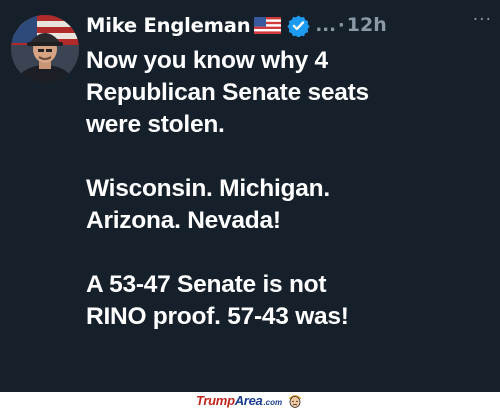 The height and width of the screenshot is (409, 500). Describe the element at coordinates (206, 284) in the screenshot. I see `post-line: A 53-47 Senate is not` at that location.